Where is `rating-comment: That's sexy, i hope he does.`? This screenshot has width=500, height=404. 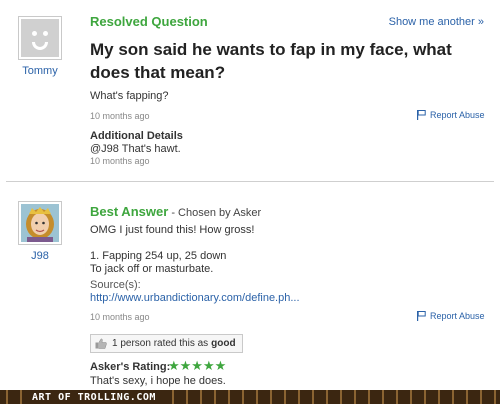 rating-comment: That's sexy, i hope he does. is located at coordinates (158, 381).